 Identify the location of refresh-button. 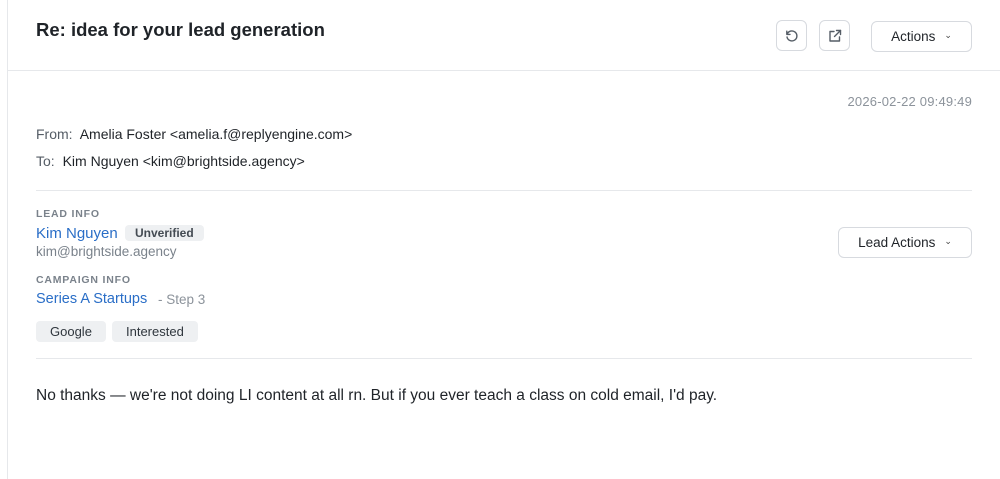
(791, 35).